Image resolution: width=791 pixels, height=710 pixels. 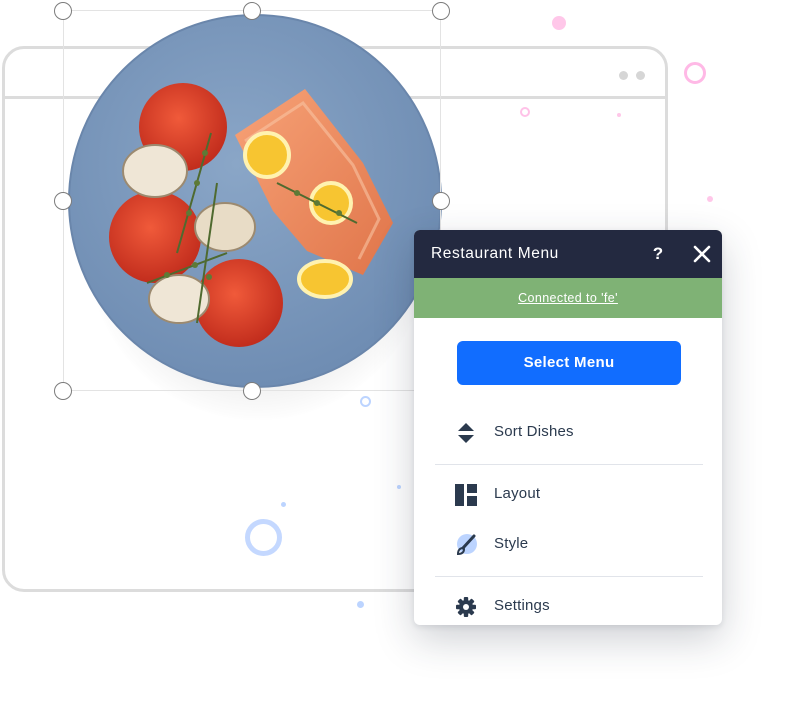 I want to click on resize-handle-left, so click(x=63, y=201).